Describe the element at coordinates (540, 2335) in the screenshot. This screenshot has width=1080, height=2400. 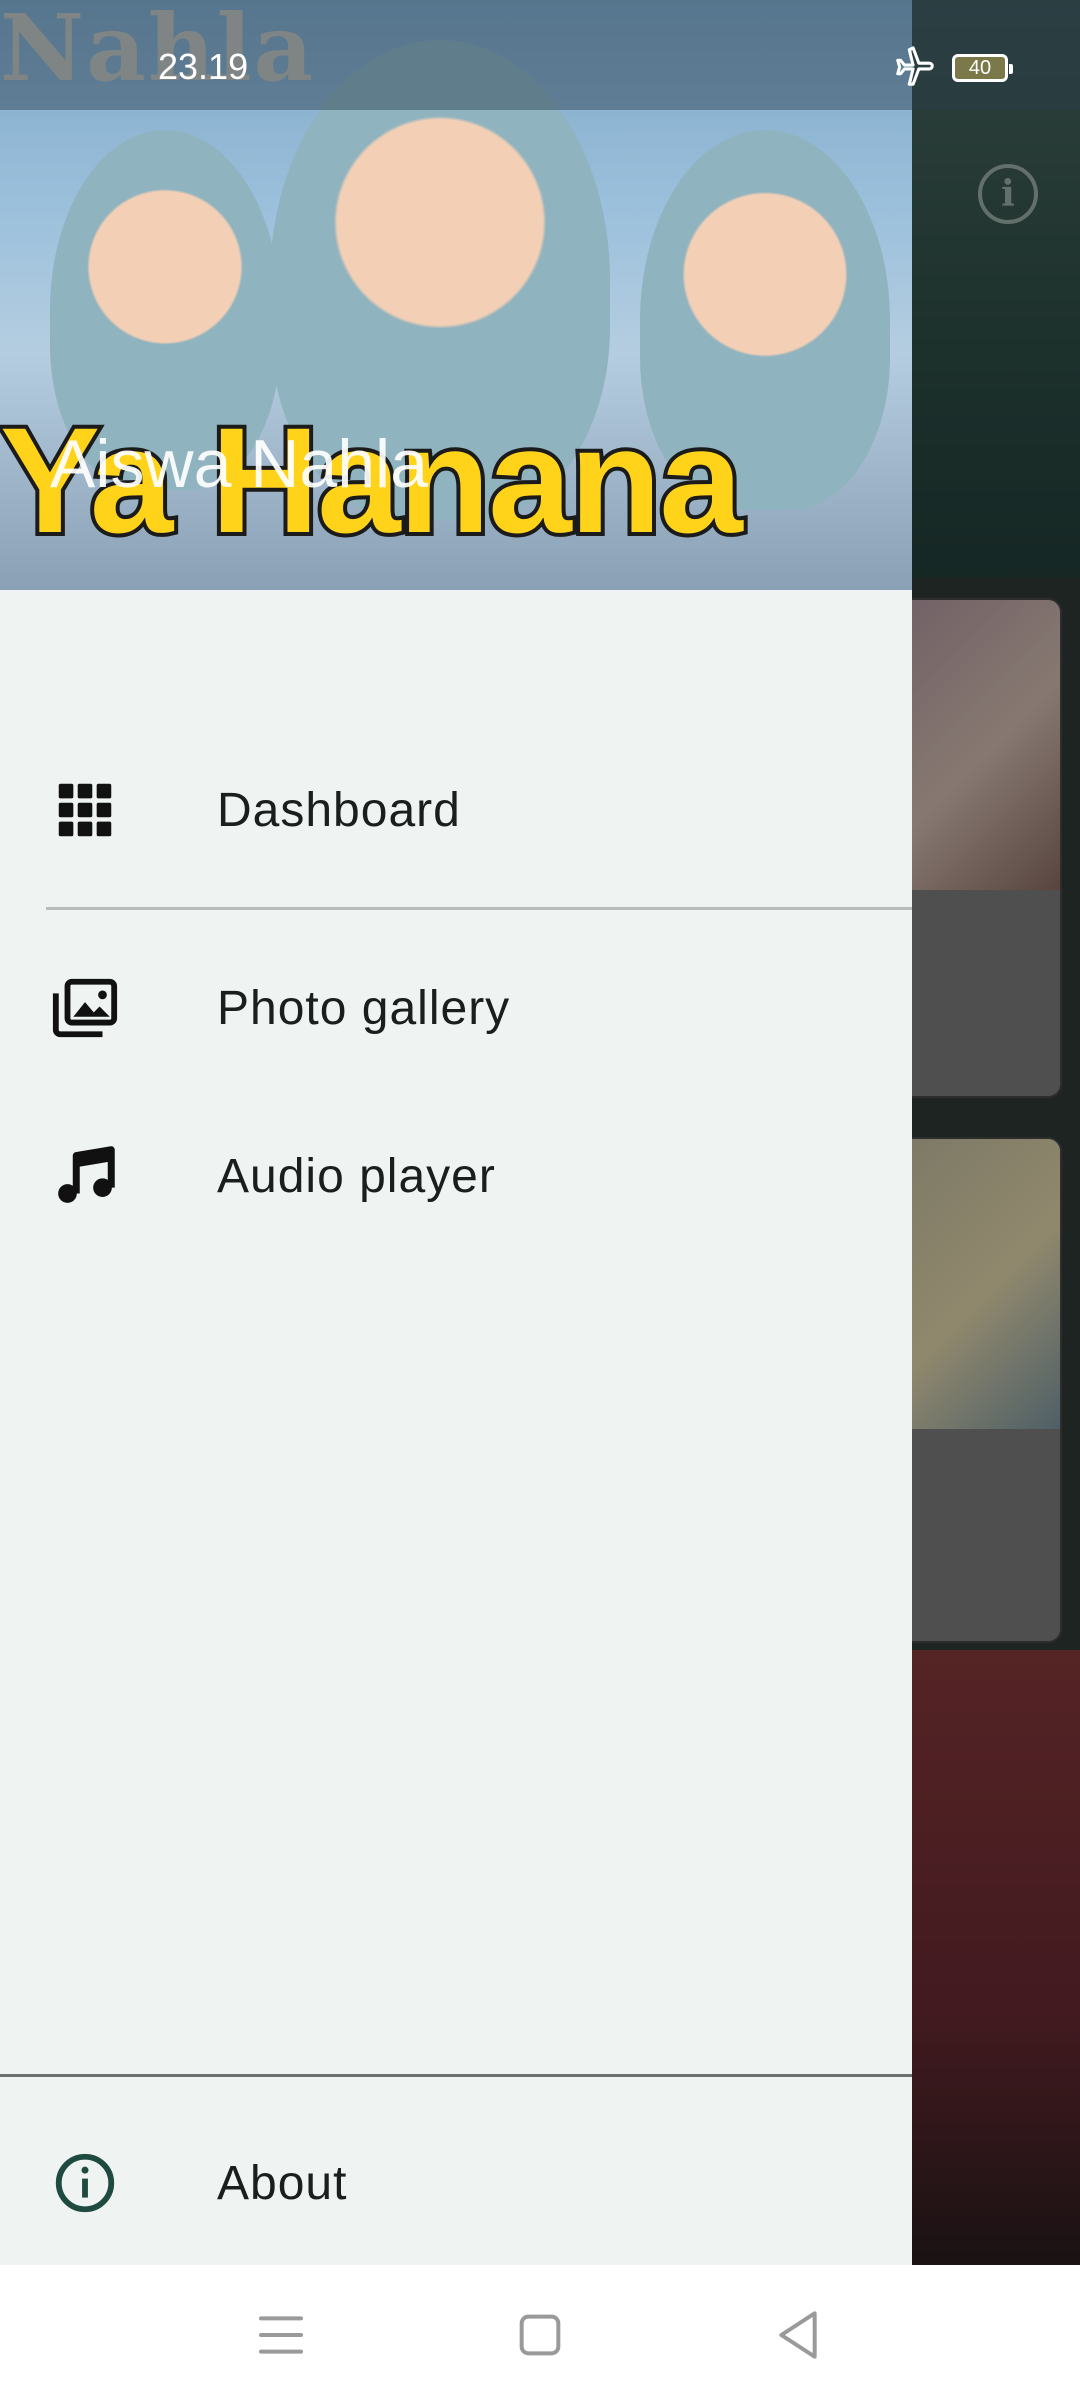
I see `home-nav-icon` at that location.